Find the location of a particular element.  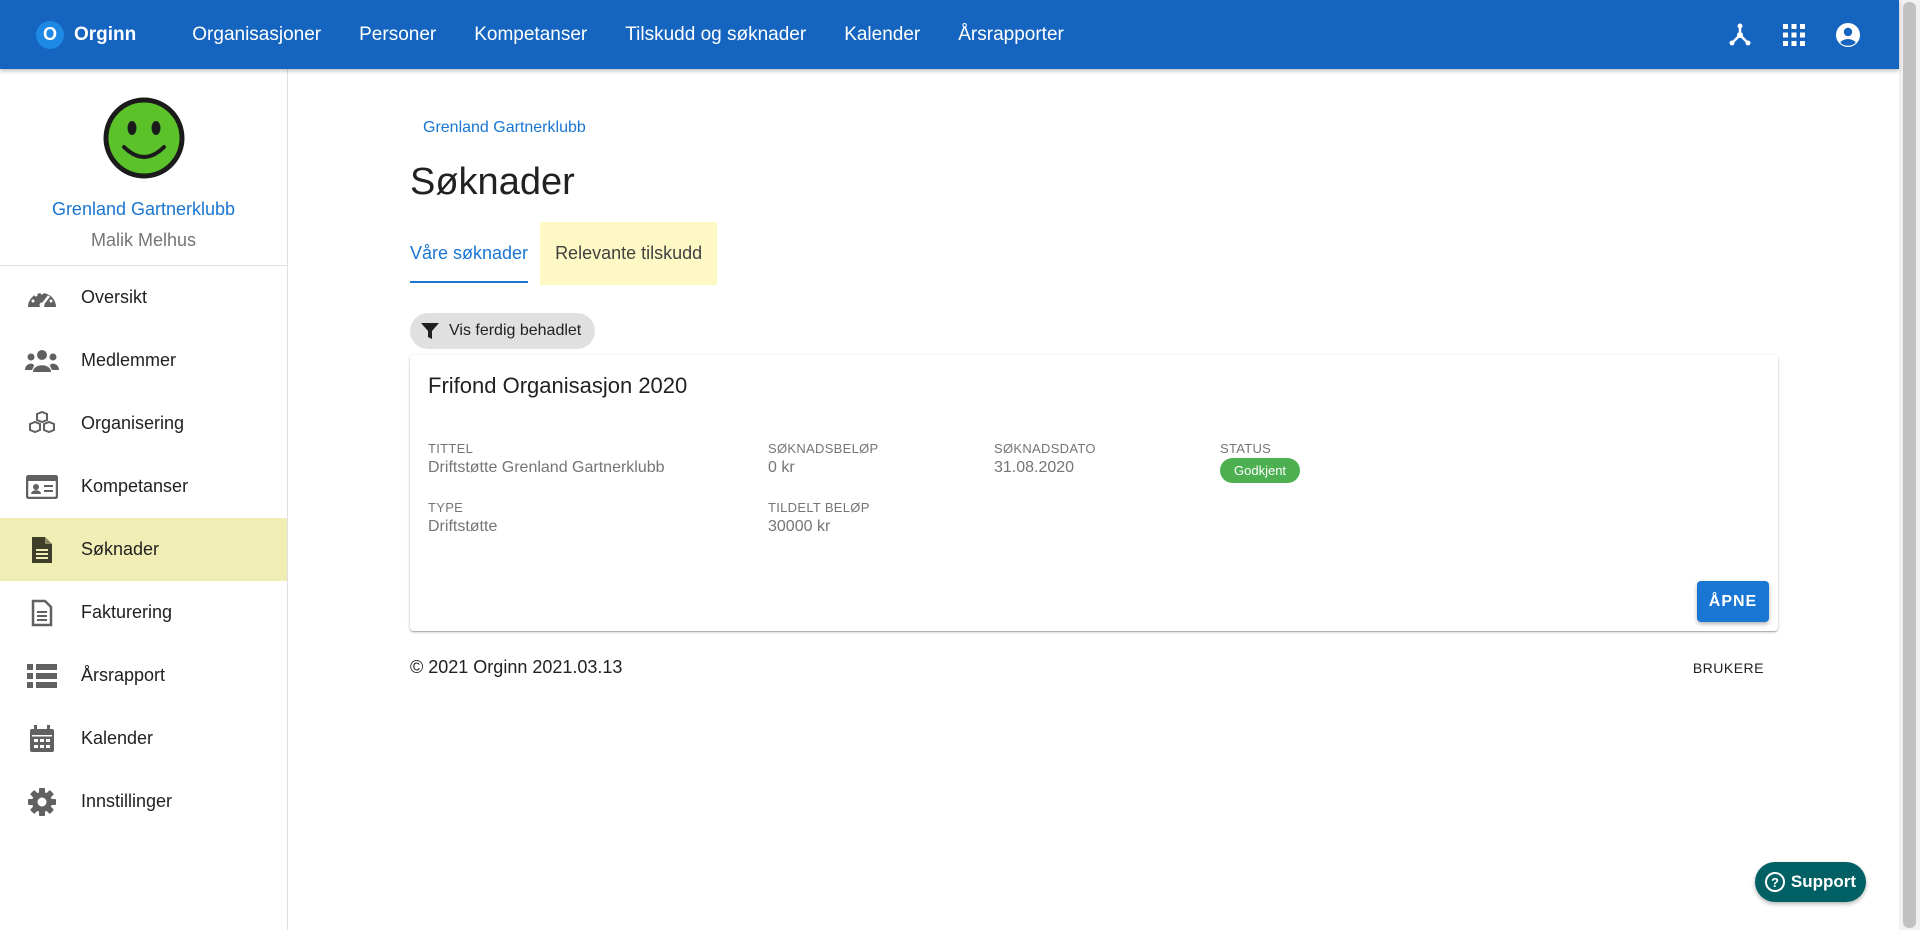

sidebar-org-name: Grenland Gartnerklubb is located at coordinates (143, 209).